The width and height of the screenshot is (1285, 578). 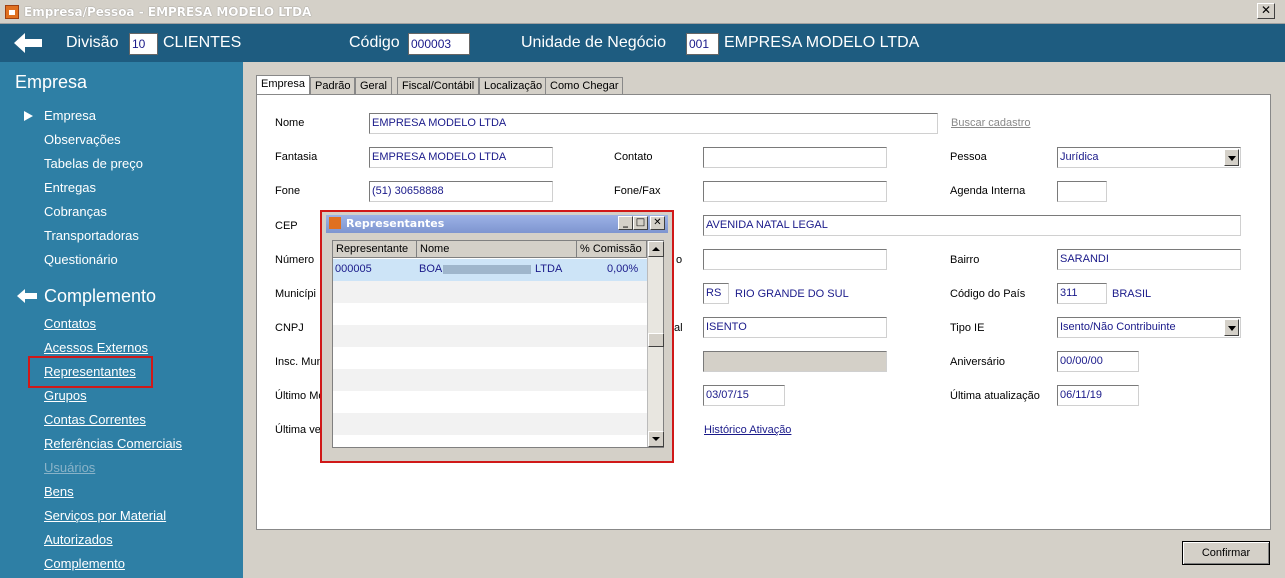 What do you see at coordinates (353, 269) in the screenshot?
I see `representante-code: 000005` at bounding box center [353, 269].